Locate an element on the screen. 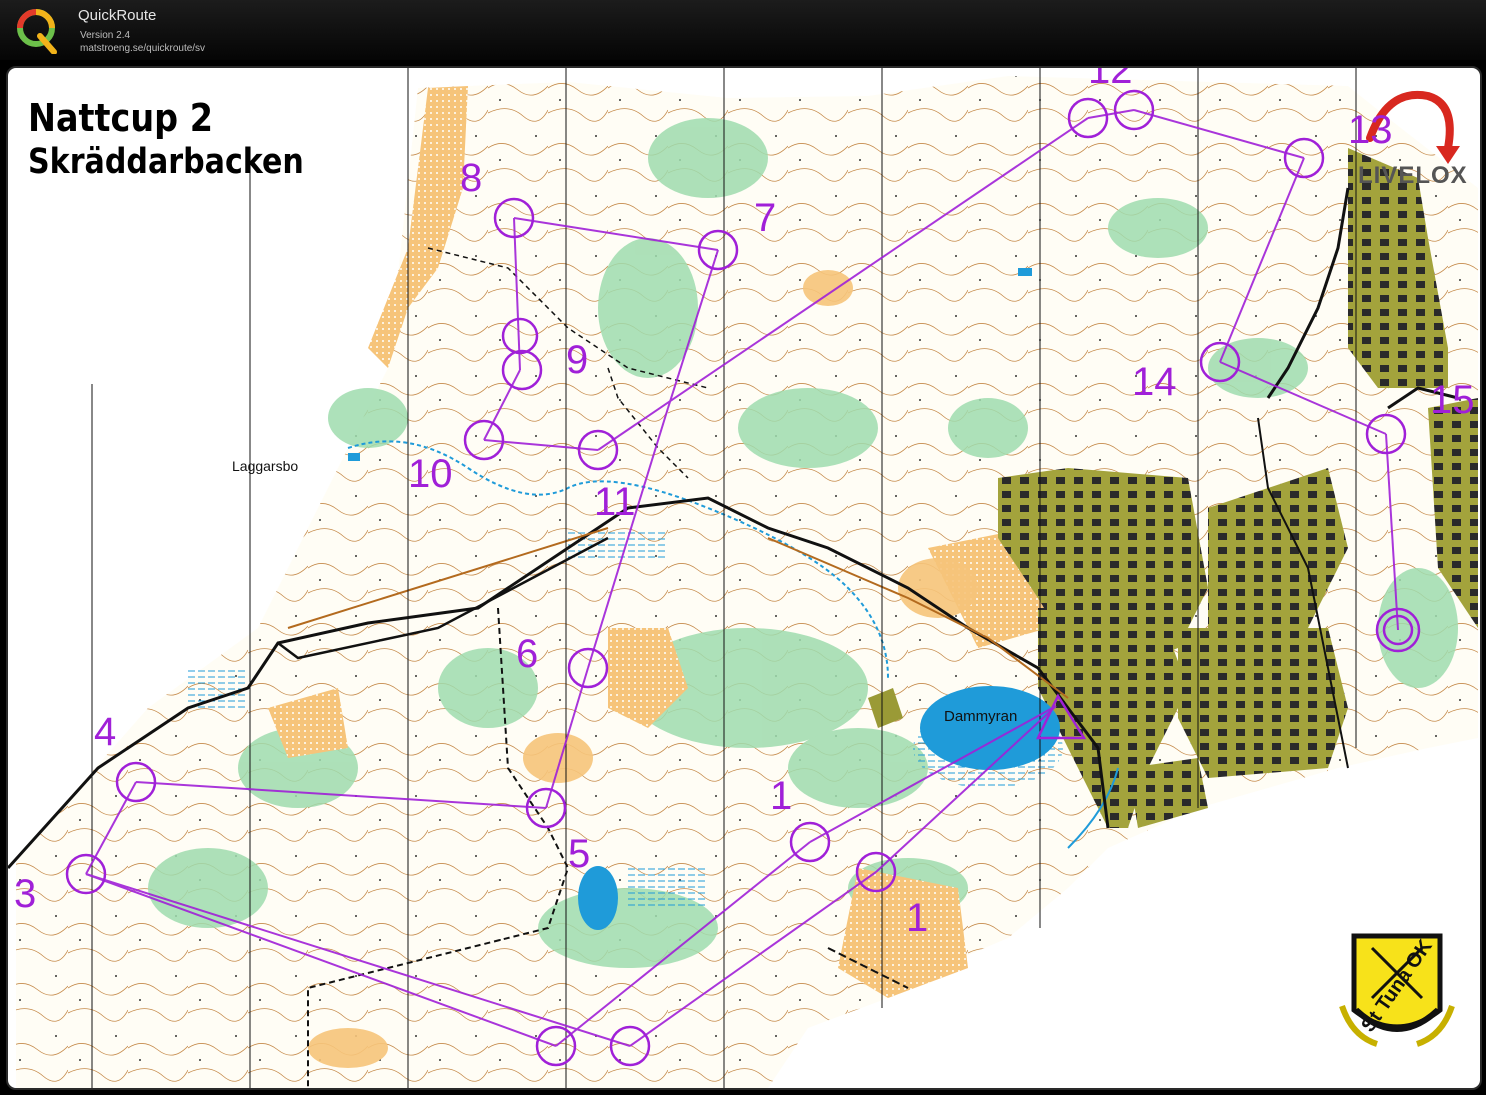 Image resolution: width=1486 pixels, height=1095 pixels. place-label-dammyran: Dammyran is located at coordinates (981, 716).